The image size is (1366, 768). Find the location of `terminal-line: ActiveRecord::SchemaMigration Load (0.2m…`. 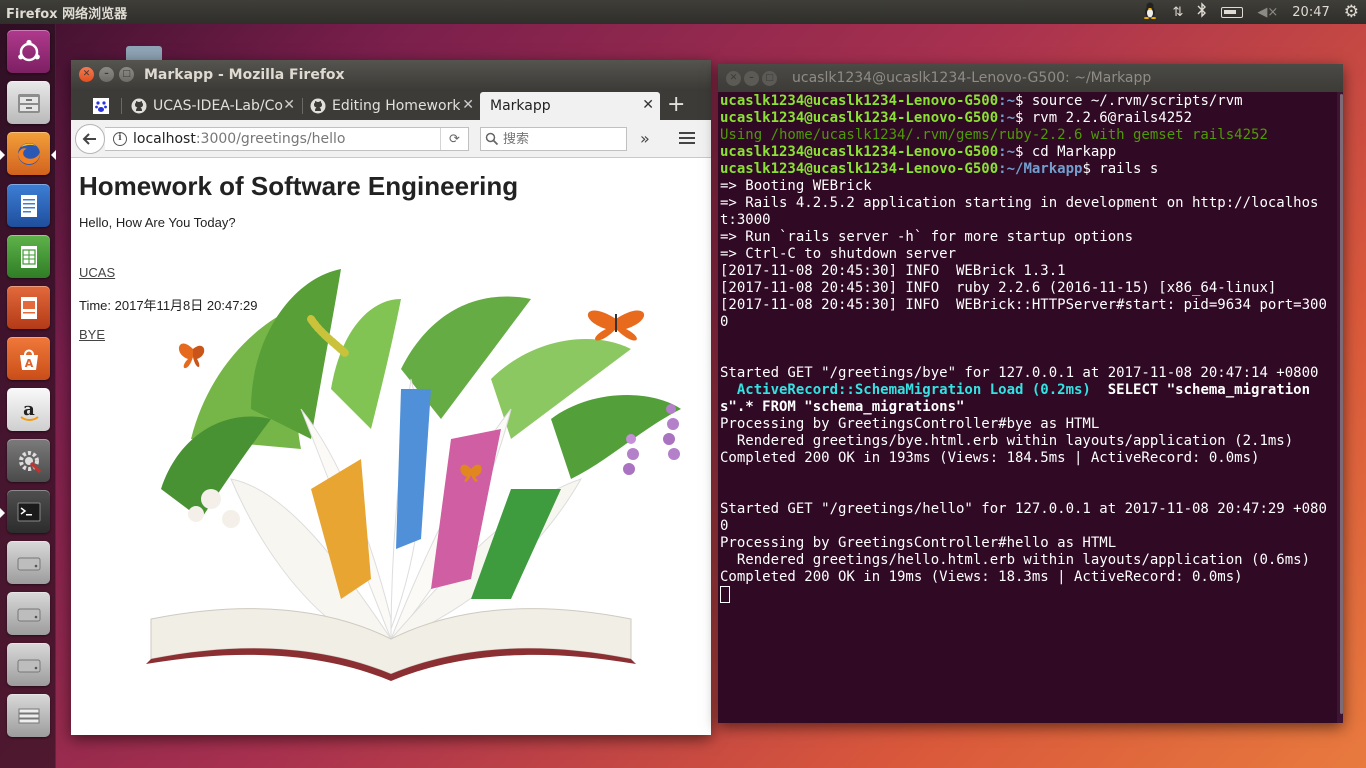

terminal-line: ActiveRecord::SchemaMigration Load (0.2m… is located at coordinates (1015, 398).